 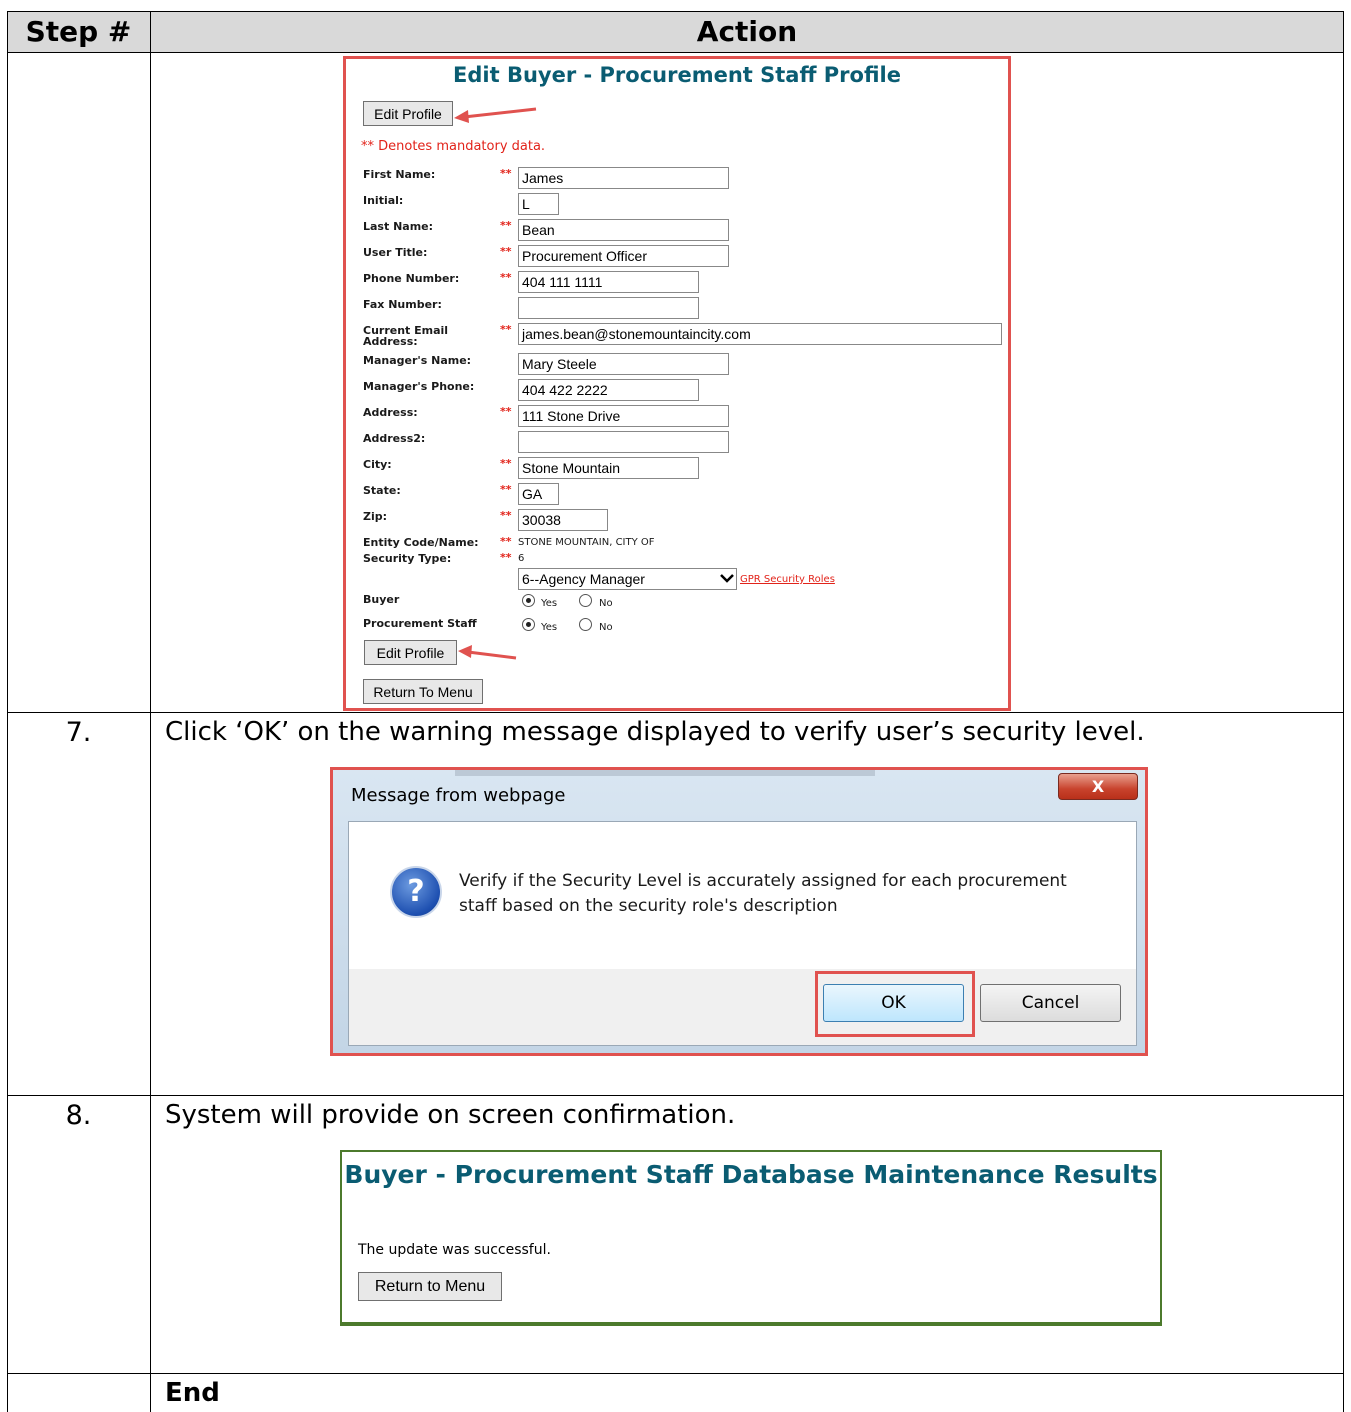 I want to click on confirmation-message: The update was successful., so click(x=454, y=1250).